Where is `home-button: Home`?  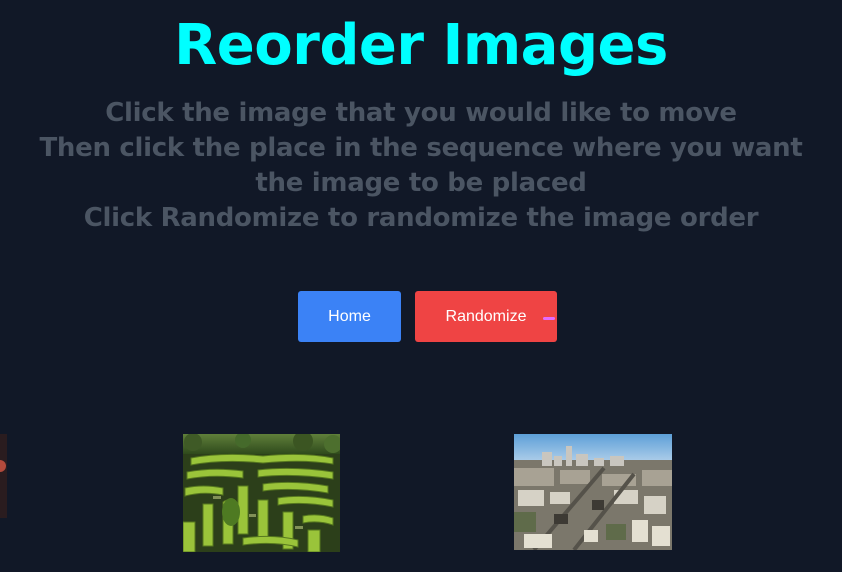
home-button: Home is located at coordinates (349, 316).